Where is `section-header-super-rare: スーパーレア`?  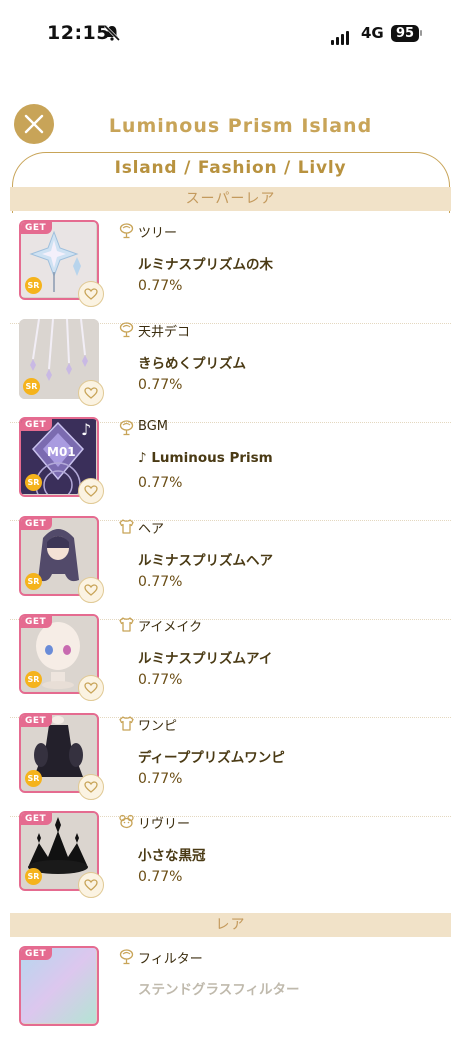
section-header-super-rare: スーパーレア is located at coordinates (230, 199).